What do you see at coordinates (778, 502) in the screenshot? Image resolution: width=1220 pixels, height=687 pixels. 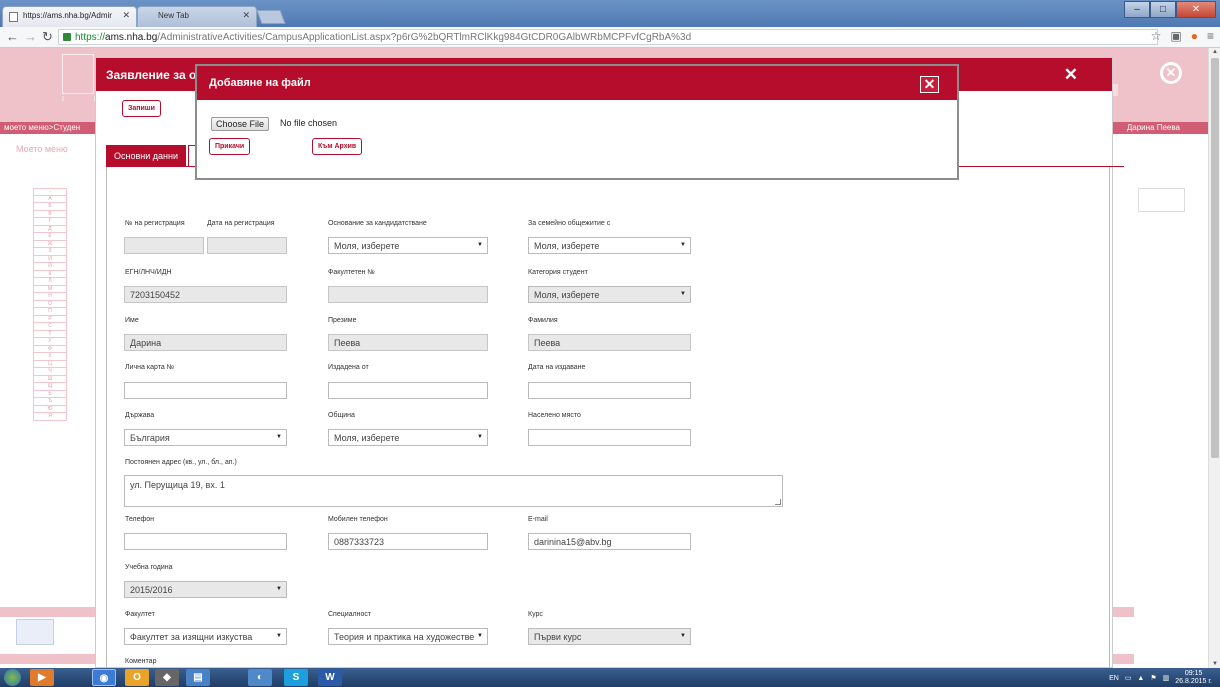 I see `resize-handle-icon` at bounding box center [778, 502].